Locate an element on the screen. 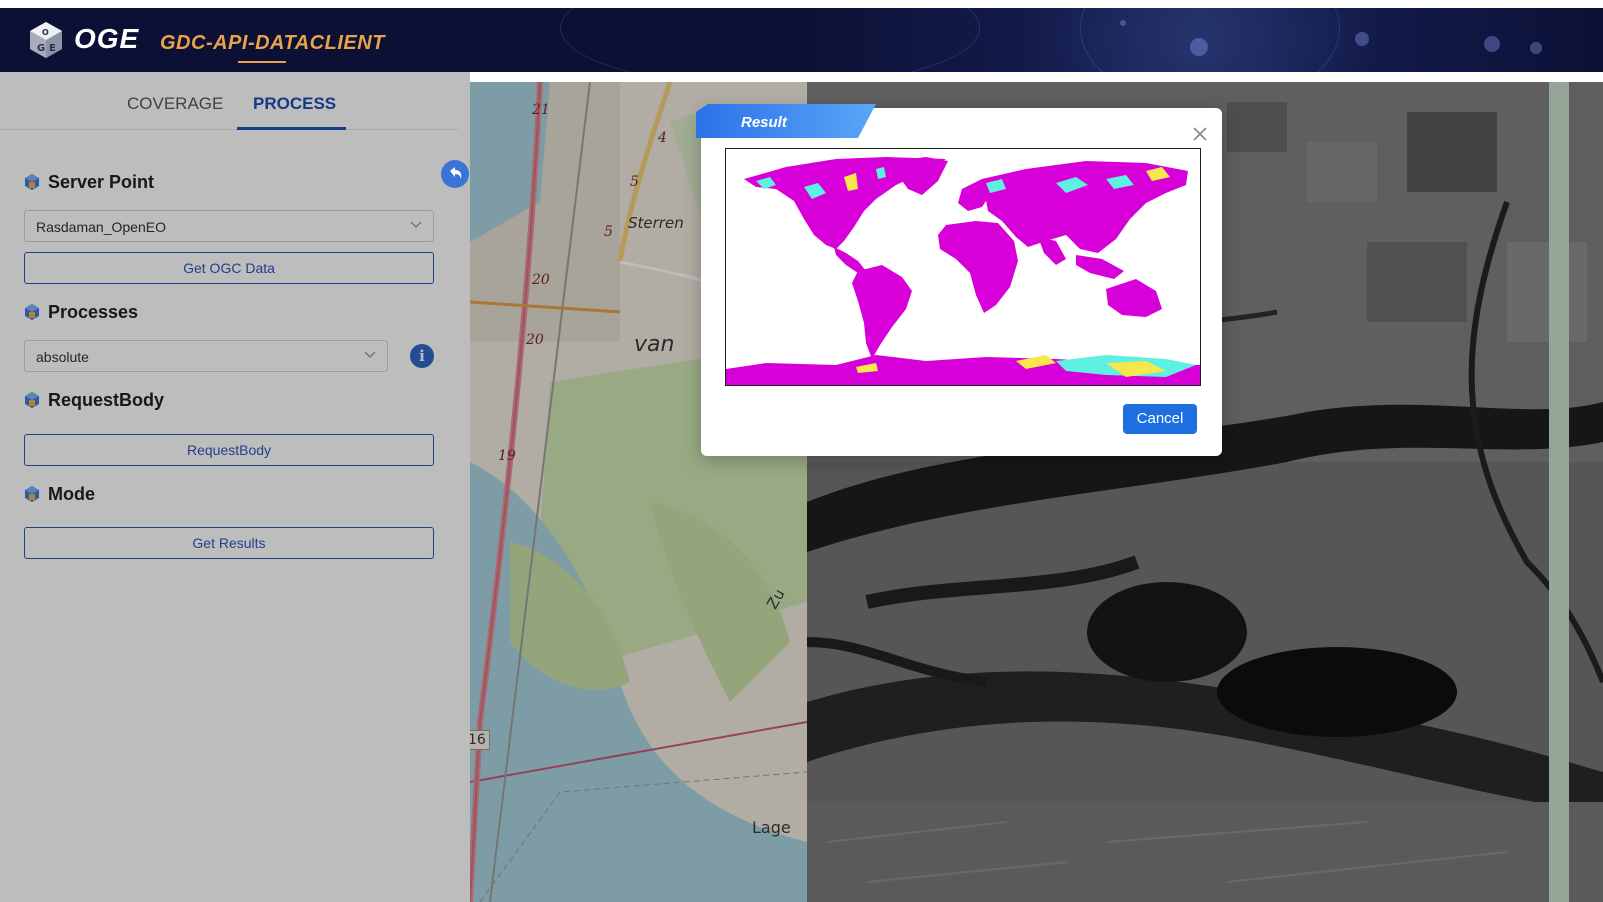  result-image is located at coordinates (963, 267).